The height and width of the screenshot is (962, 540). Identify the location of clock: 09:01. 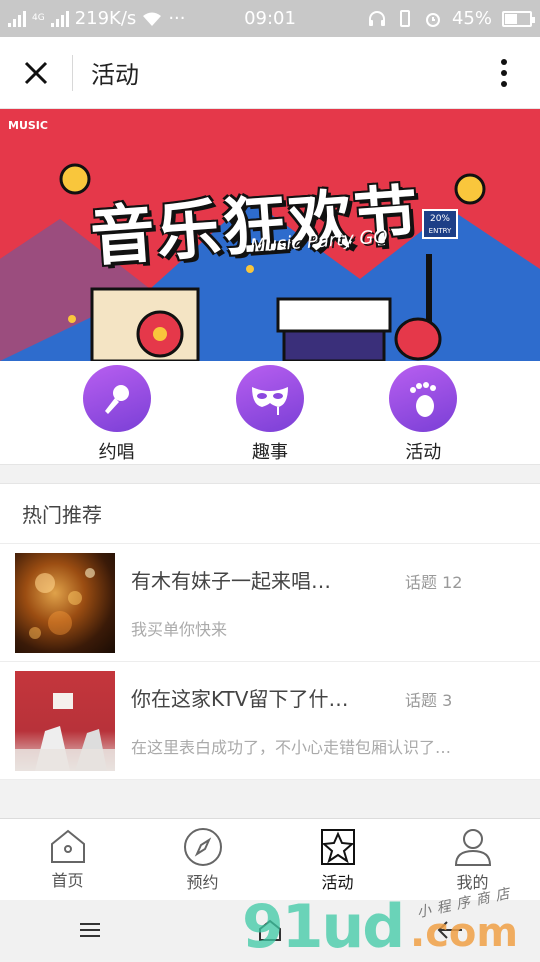
(270, 18).